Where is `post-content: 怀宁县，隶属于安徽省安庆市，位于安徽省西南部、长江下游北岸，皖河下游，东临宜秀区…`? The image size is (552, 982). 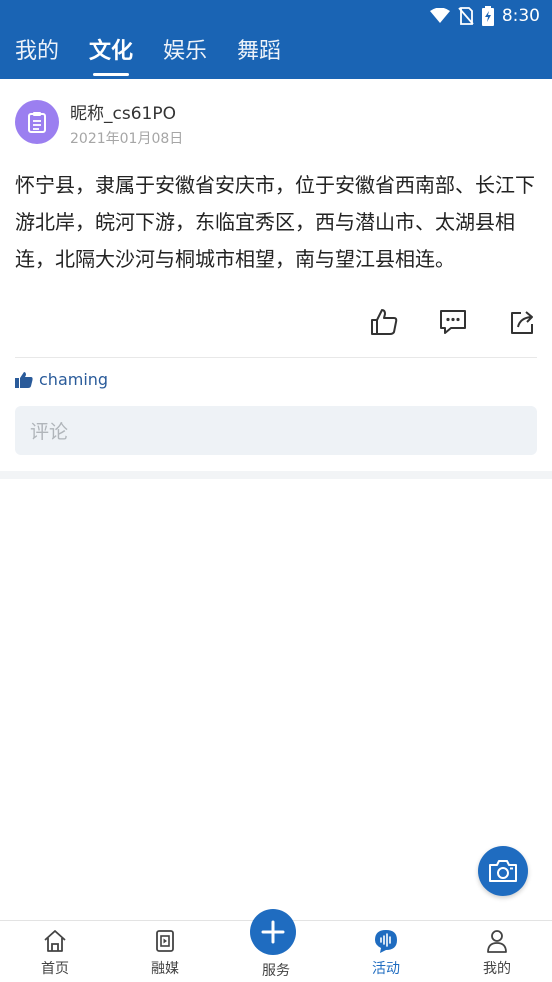 post-content: 怀宁县，隶属于安徽省安庆市，位于安徽省西南部、长江下游北岸，皖河下游，东临宜秀区… is located at coordinates (275, 222).